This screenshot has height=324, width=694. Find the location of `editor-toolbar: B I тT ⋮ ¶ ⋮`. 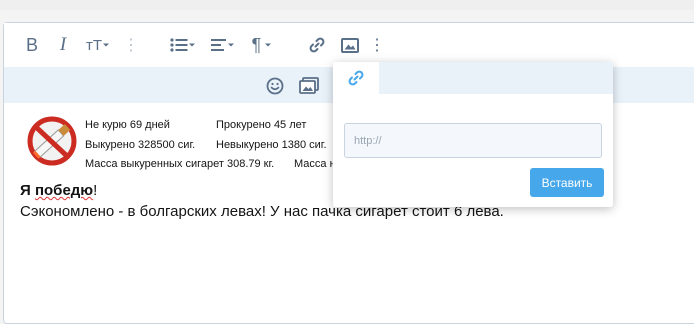

editor-toolbar: B I тT ⋮ ¶ ⋮ is located at coordinates (349, 45).